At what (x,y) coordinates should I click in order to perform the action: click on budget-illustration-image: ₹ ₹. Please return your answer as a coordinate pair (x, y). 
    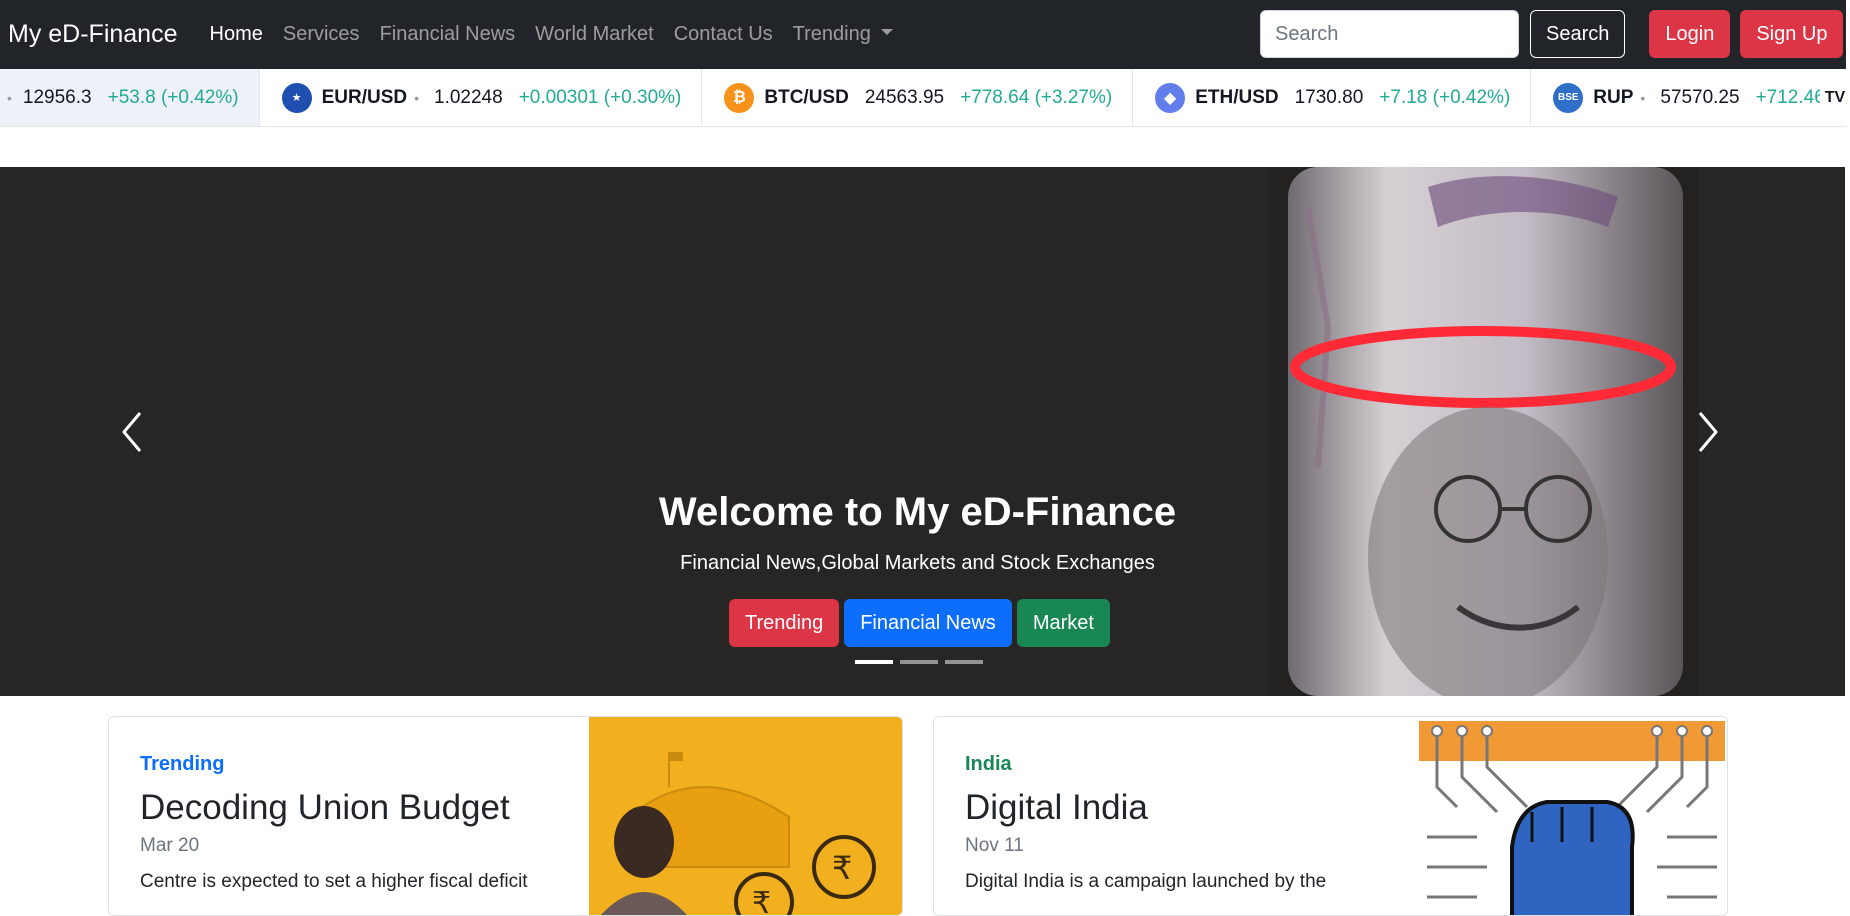
    Looking at the image, I should click on (745, 816).